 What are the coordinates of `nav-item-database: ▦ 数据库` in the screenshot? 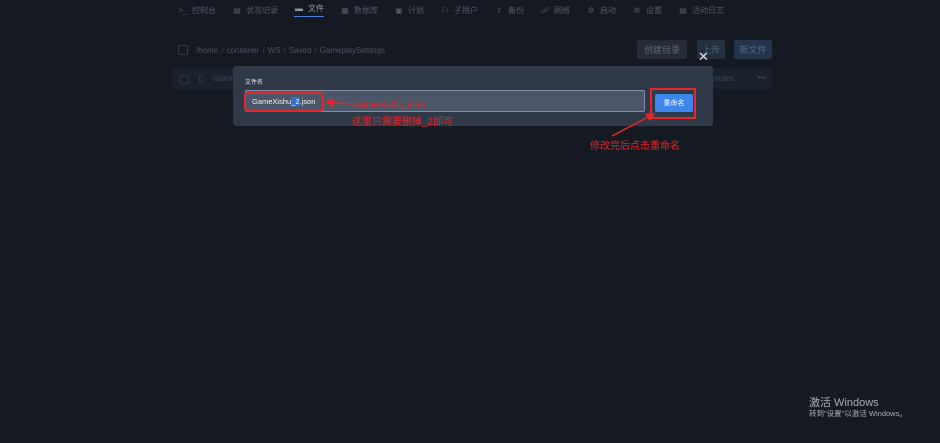 It's located at (359, 10).